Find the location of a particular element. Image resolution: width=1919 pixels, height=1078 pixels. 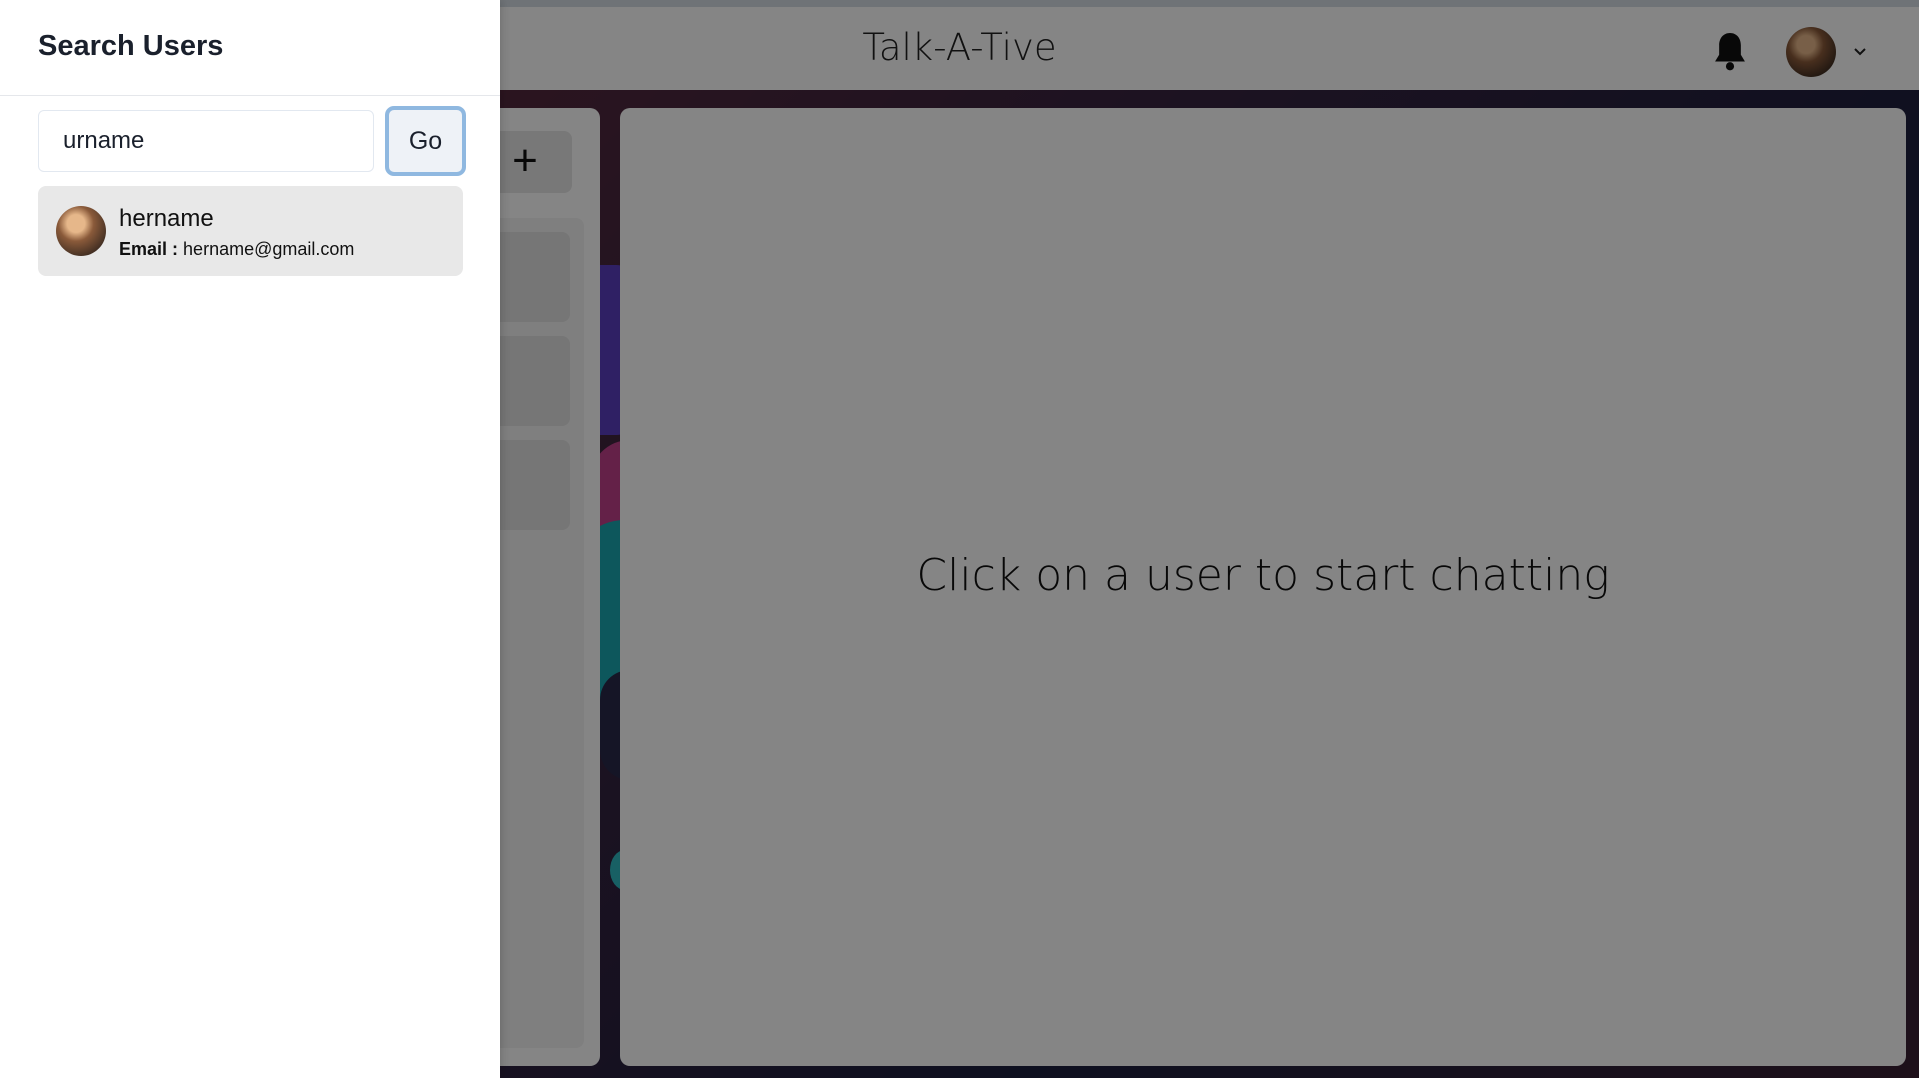

drawer-title: Search Users is located at coordinates (250, 48).